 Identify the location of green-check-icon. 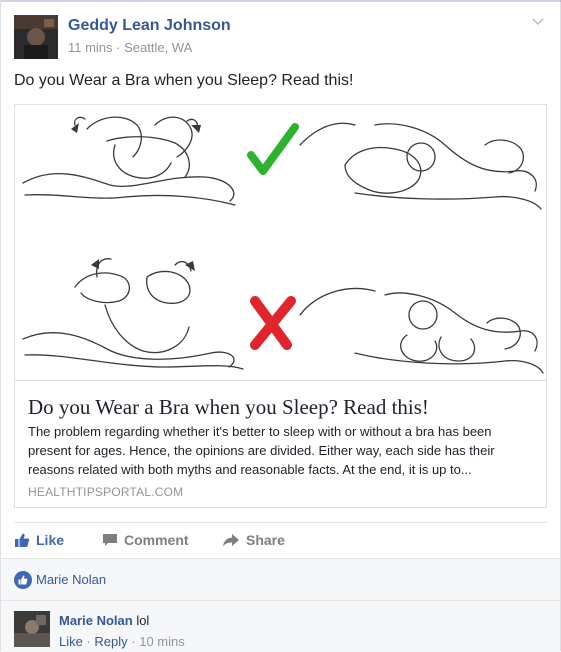
(273, 149).